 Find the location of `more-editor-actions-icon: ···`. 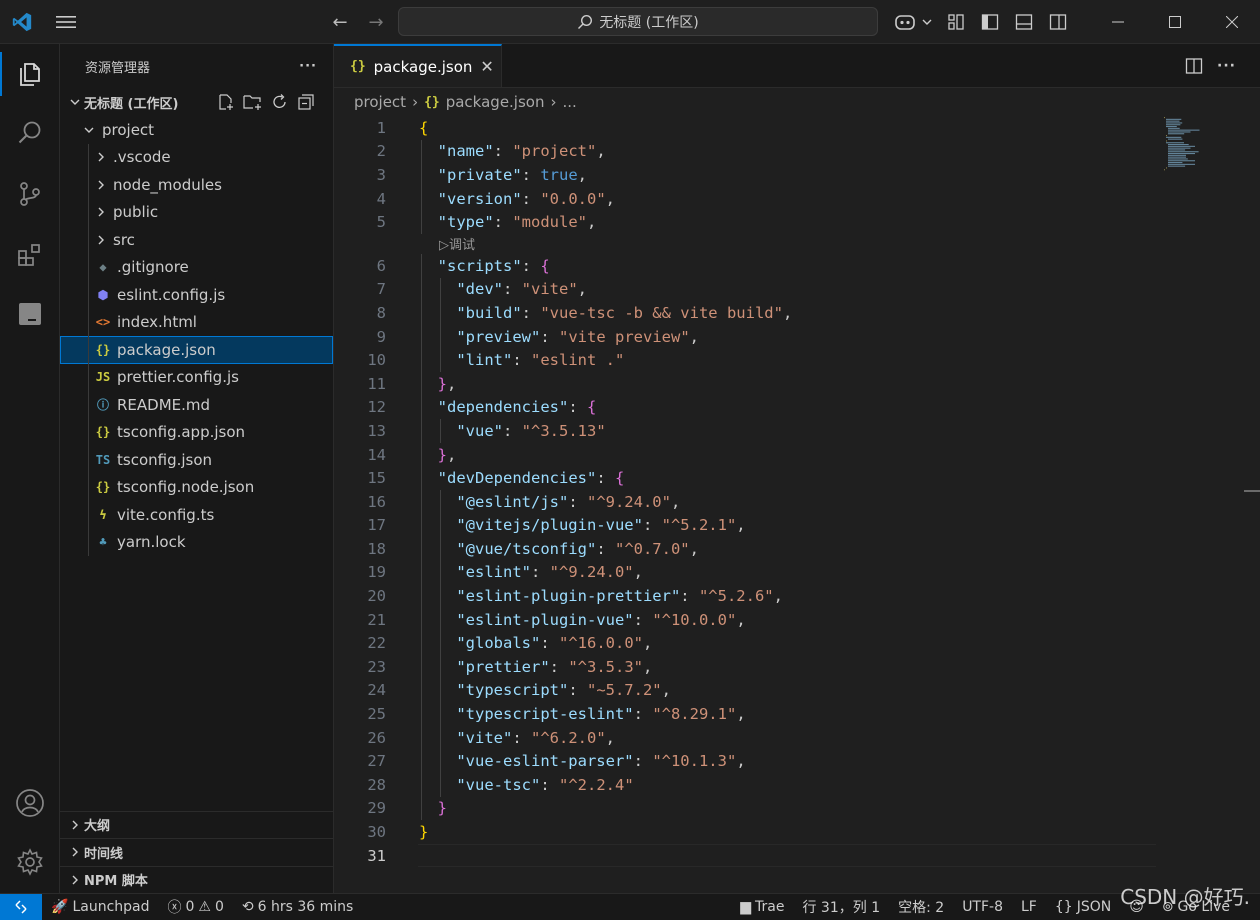

more-editor-actions-icon: ··· is located at coordinates (1226, 66).